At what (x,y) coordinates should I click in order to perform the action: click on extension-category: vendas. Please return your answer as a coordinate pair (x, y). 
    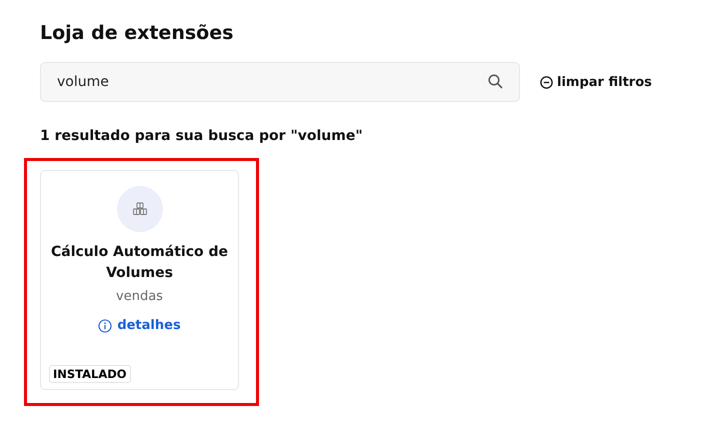
    Looking at the image, I should click on (139, 296).